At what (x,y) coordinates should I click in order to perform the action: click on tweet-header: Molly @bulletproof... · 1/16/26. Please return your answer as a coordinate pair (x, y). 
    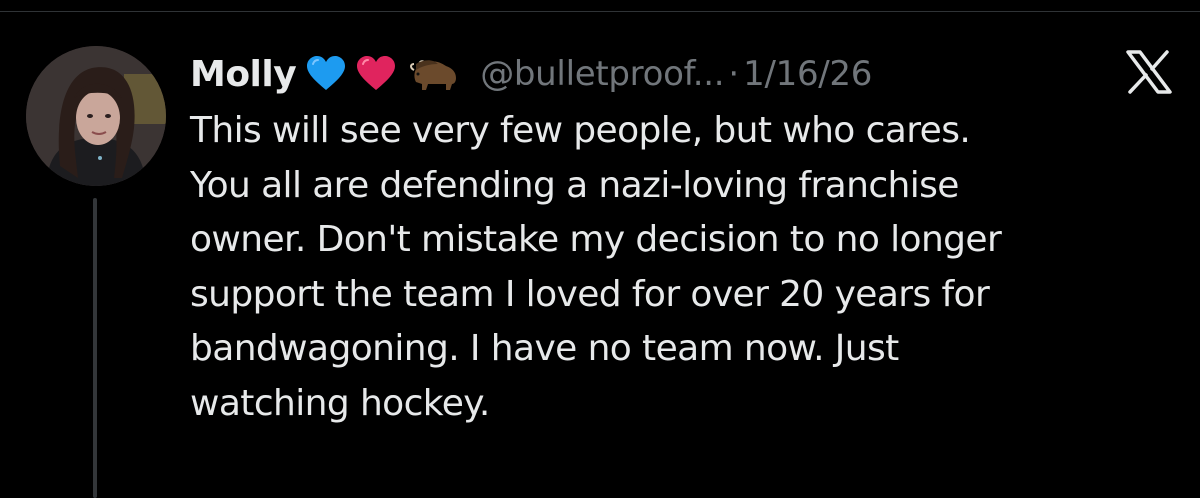
    Looking at the image, I should click on (531, 74).